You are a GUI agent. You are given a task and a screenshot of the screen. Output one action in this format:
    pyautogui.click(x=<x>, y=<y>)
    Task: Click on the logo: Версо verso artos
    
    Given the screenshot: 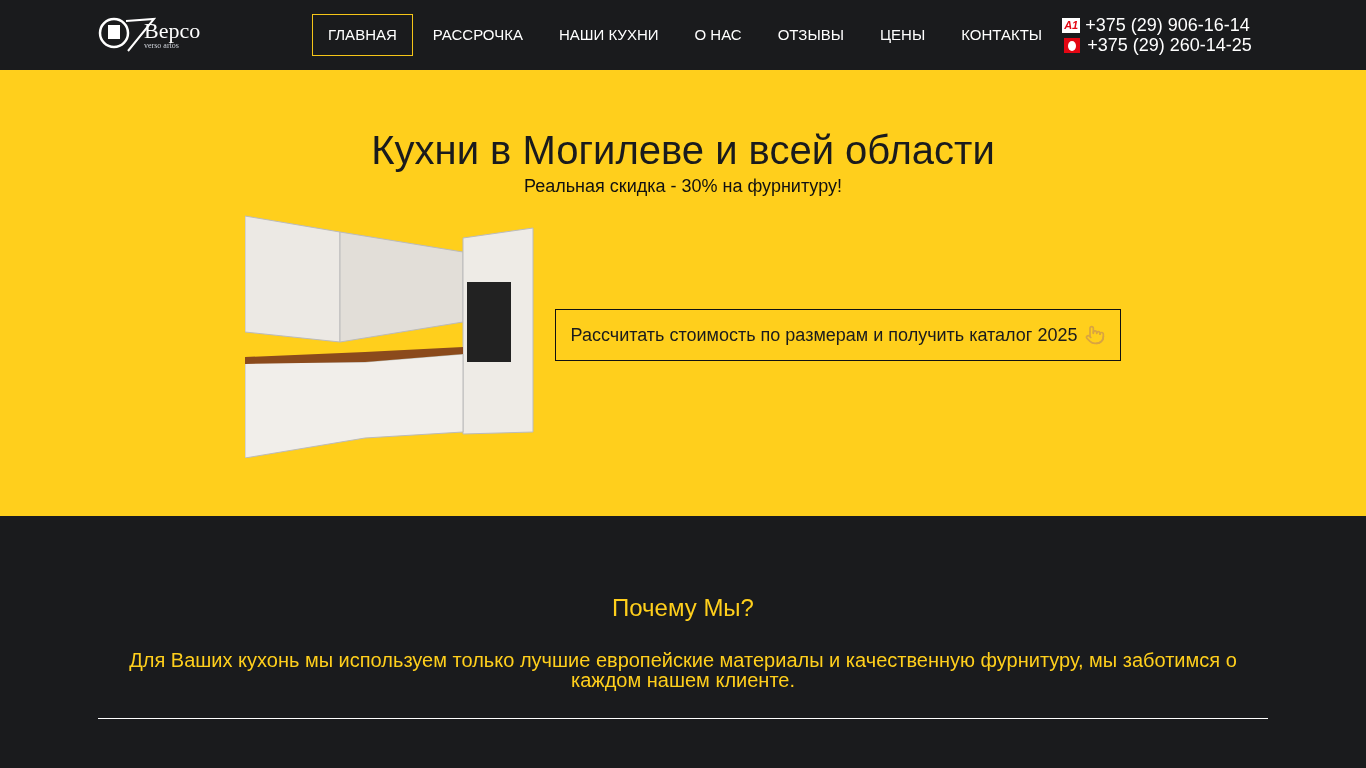 What is the action you would take?
    pyautogui.click(x=158, y=35)
    